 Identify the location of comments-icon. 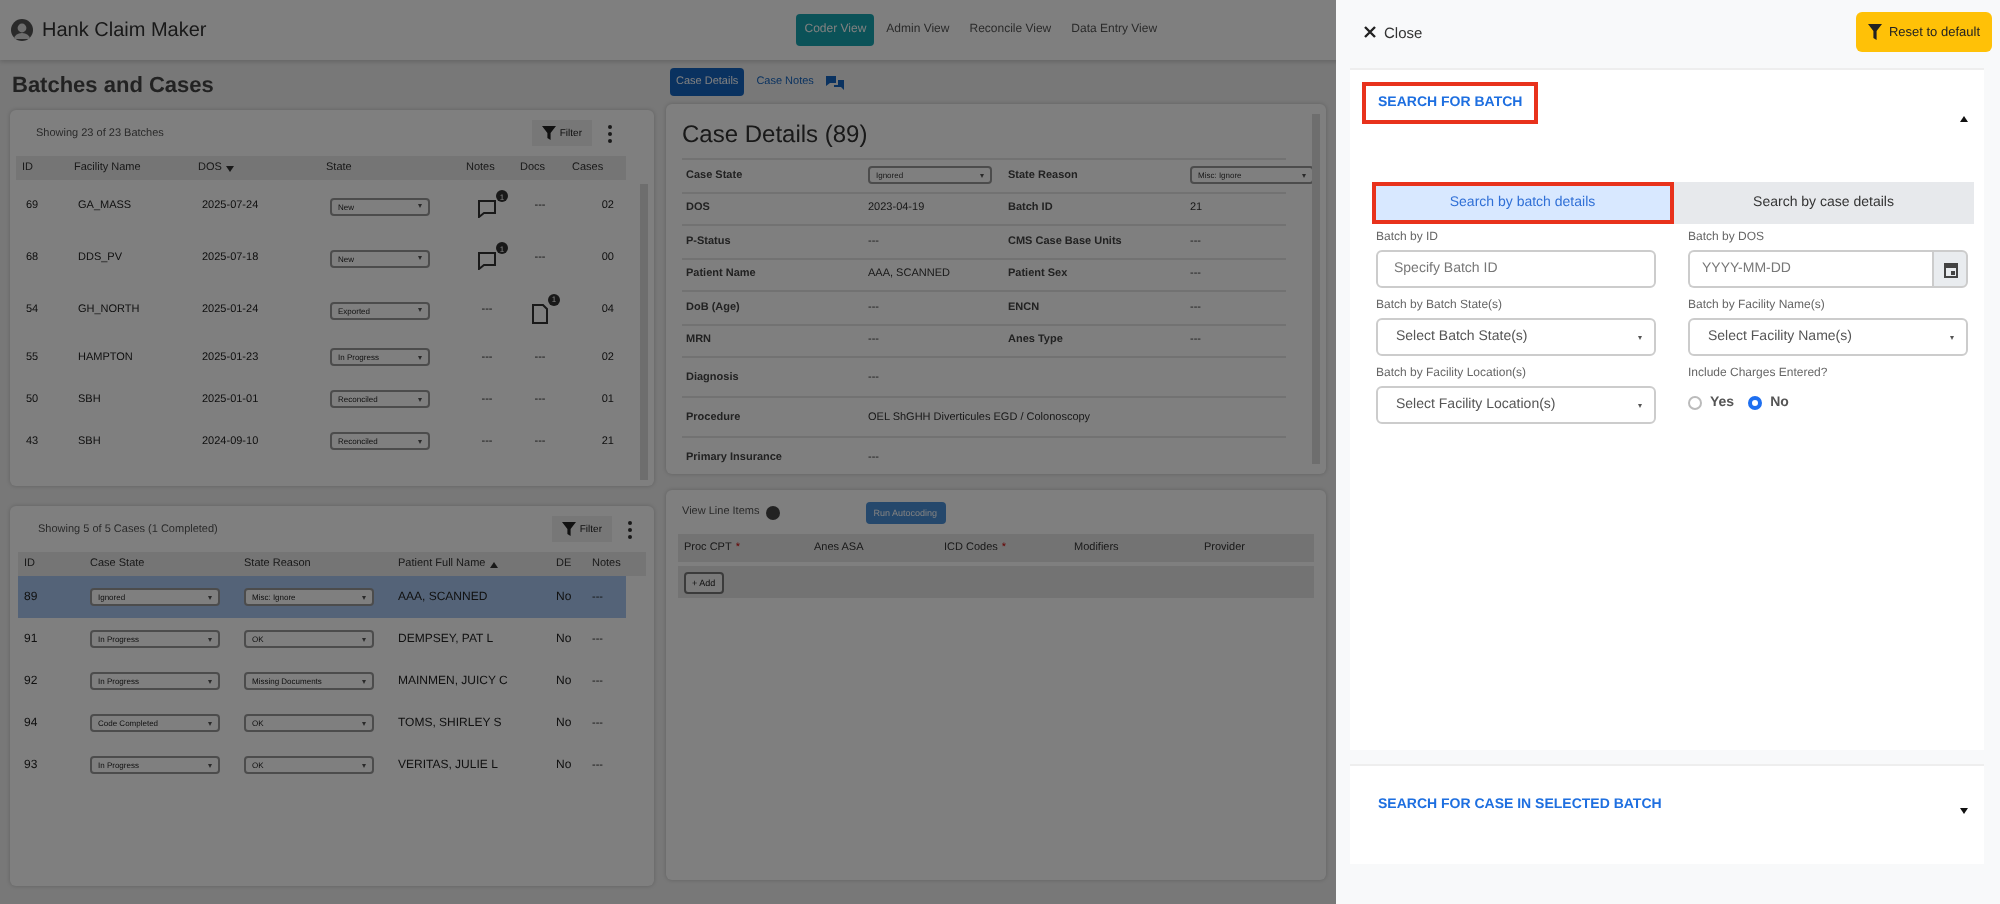
(834, 82).